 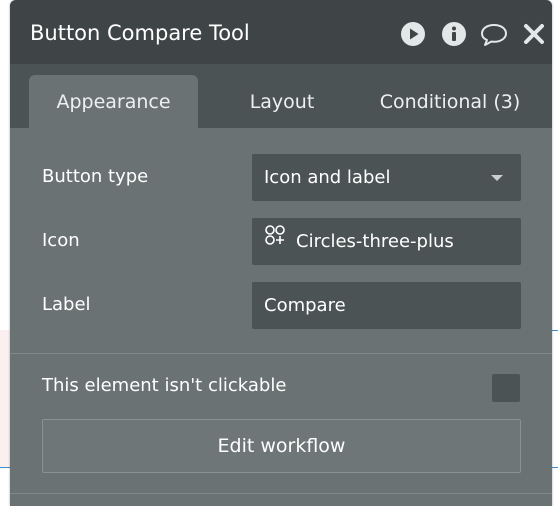 What do you see at coordinates (386, 305) in the screenshot?
I see `label-input: Compare` at bounding box center [386, 305].